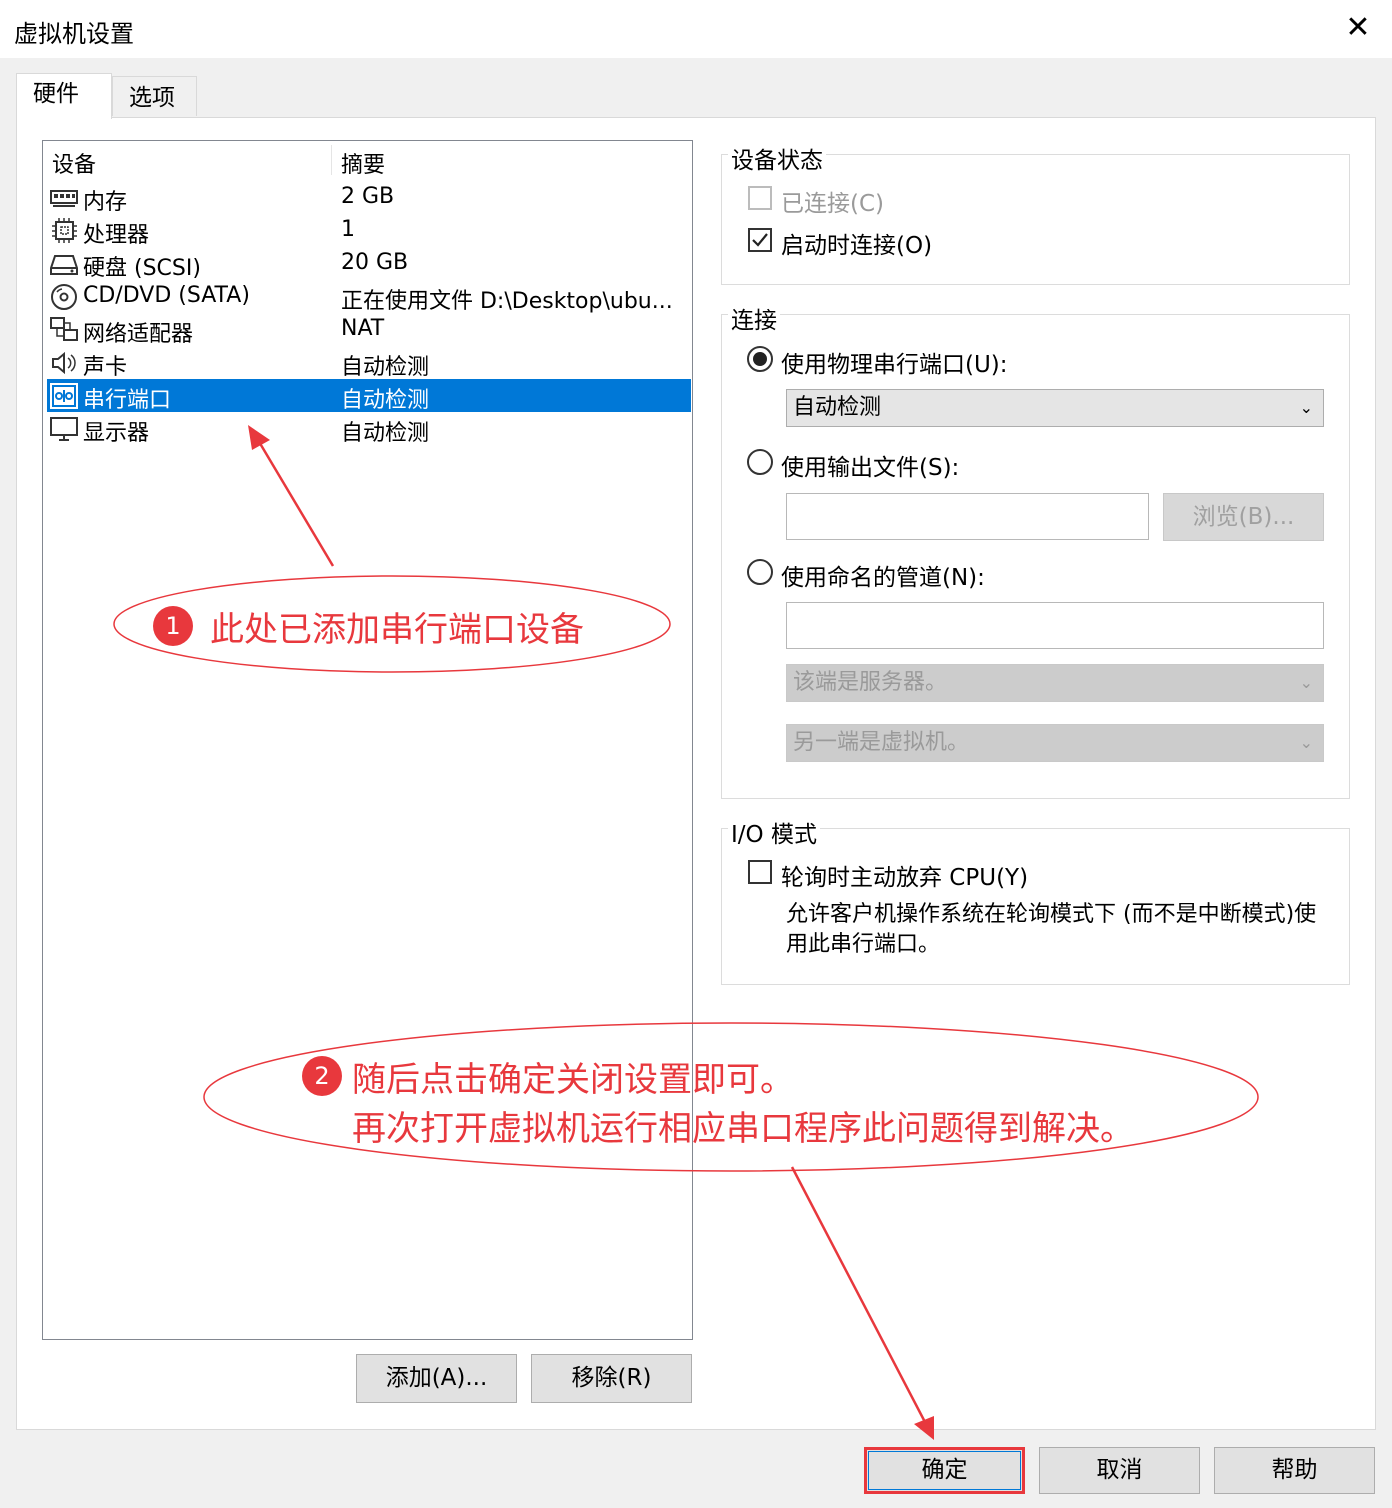  What do you see at coordinates (64, 230) in the screenshot?
I see `processor-icon` at bounding box center [64, 230].